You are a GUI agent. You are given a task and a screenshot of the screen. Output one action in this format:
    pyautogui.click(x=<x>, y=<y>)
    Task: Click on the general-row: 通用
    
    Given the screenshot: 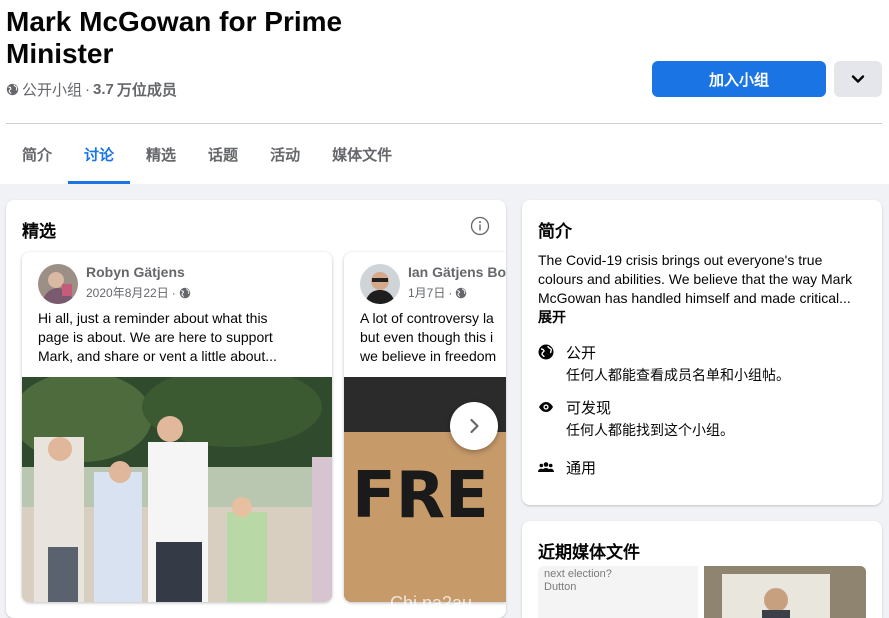 What is the action you would take?
    pyautogui.click(x=567, y=467)
    